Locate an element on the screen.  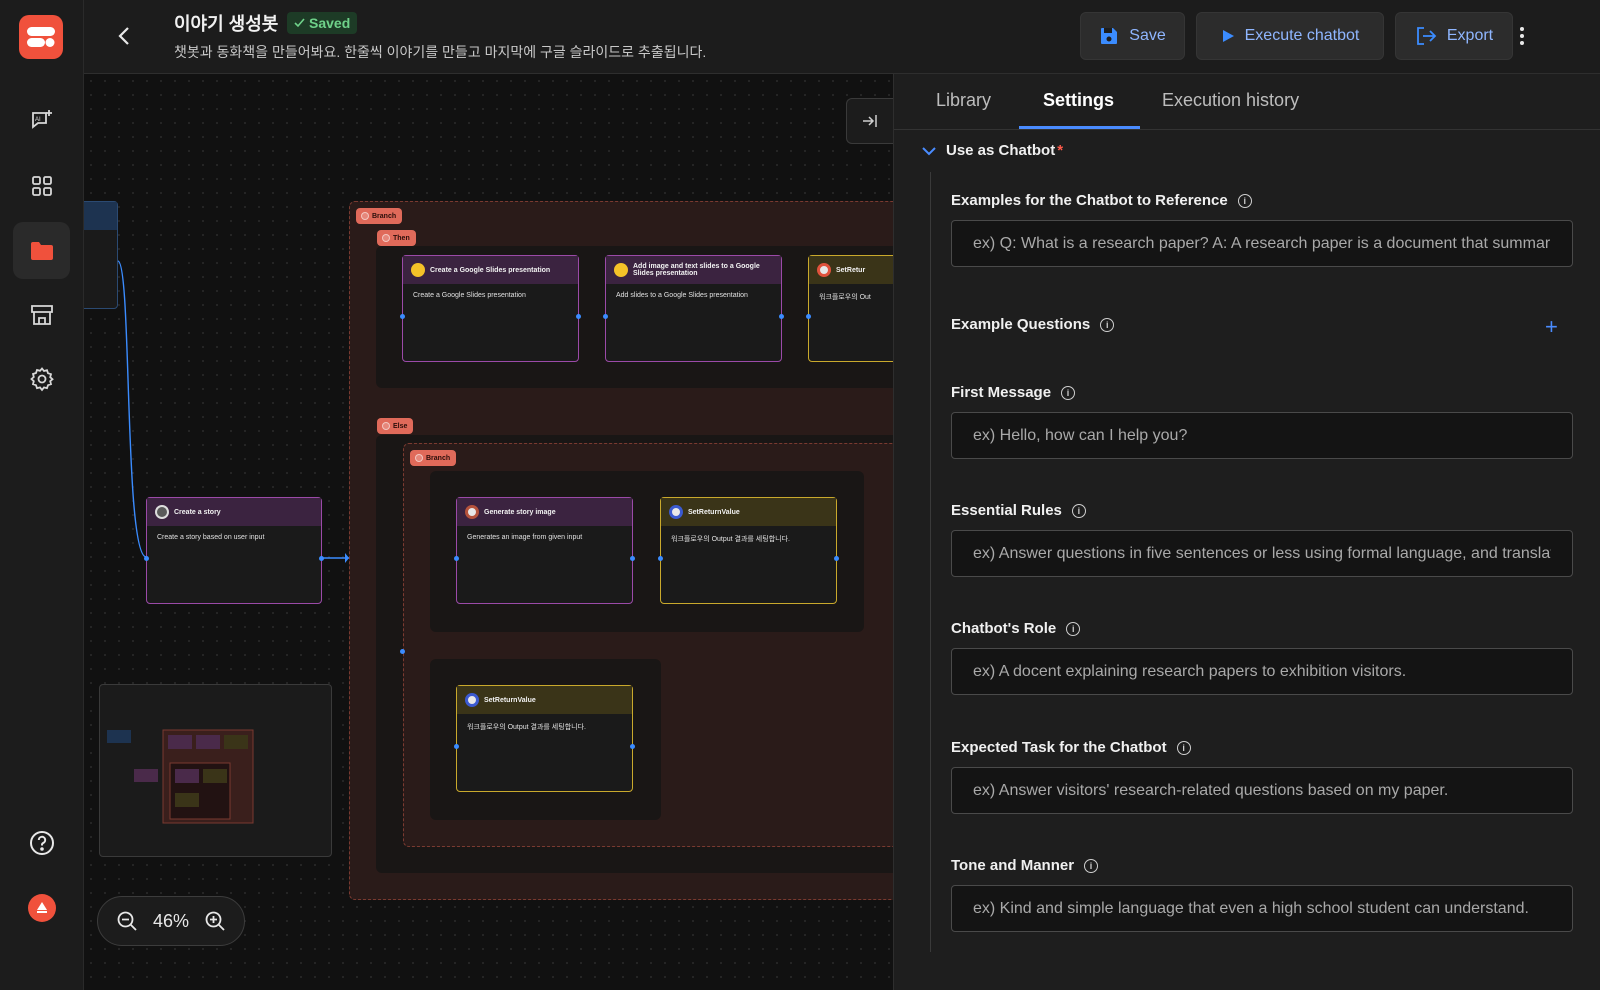
story-node-icon is located at coordinates (162, 512).